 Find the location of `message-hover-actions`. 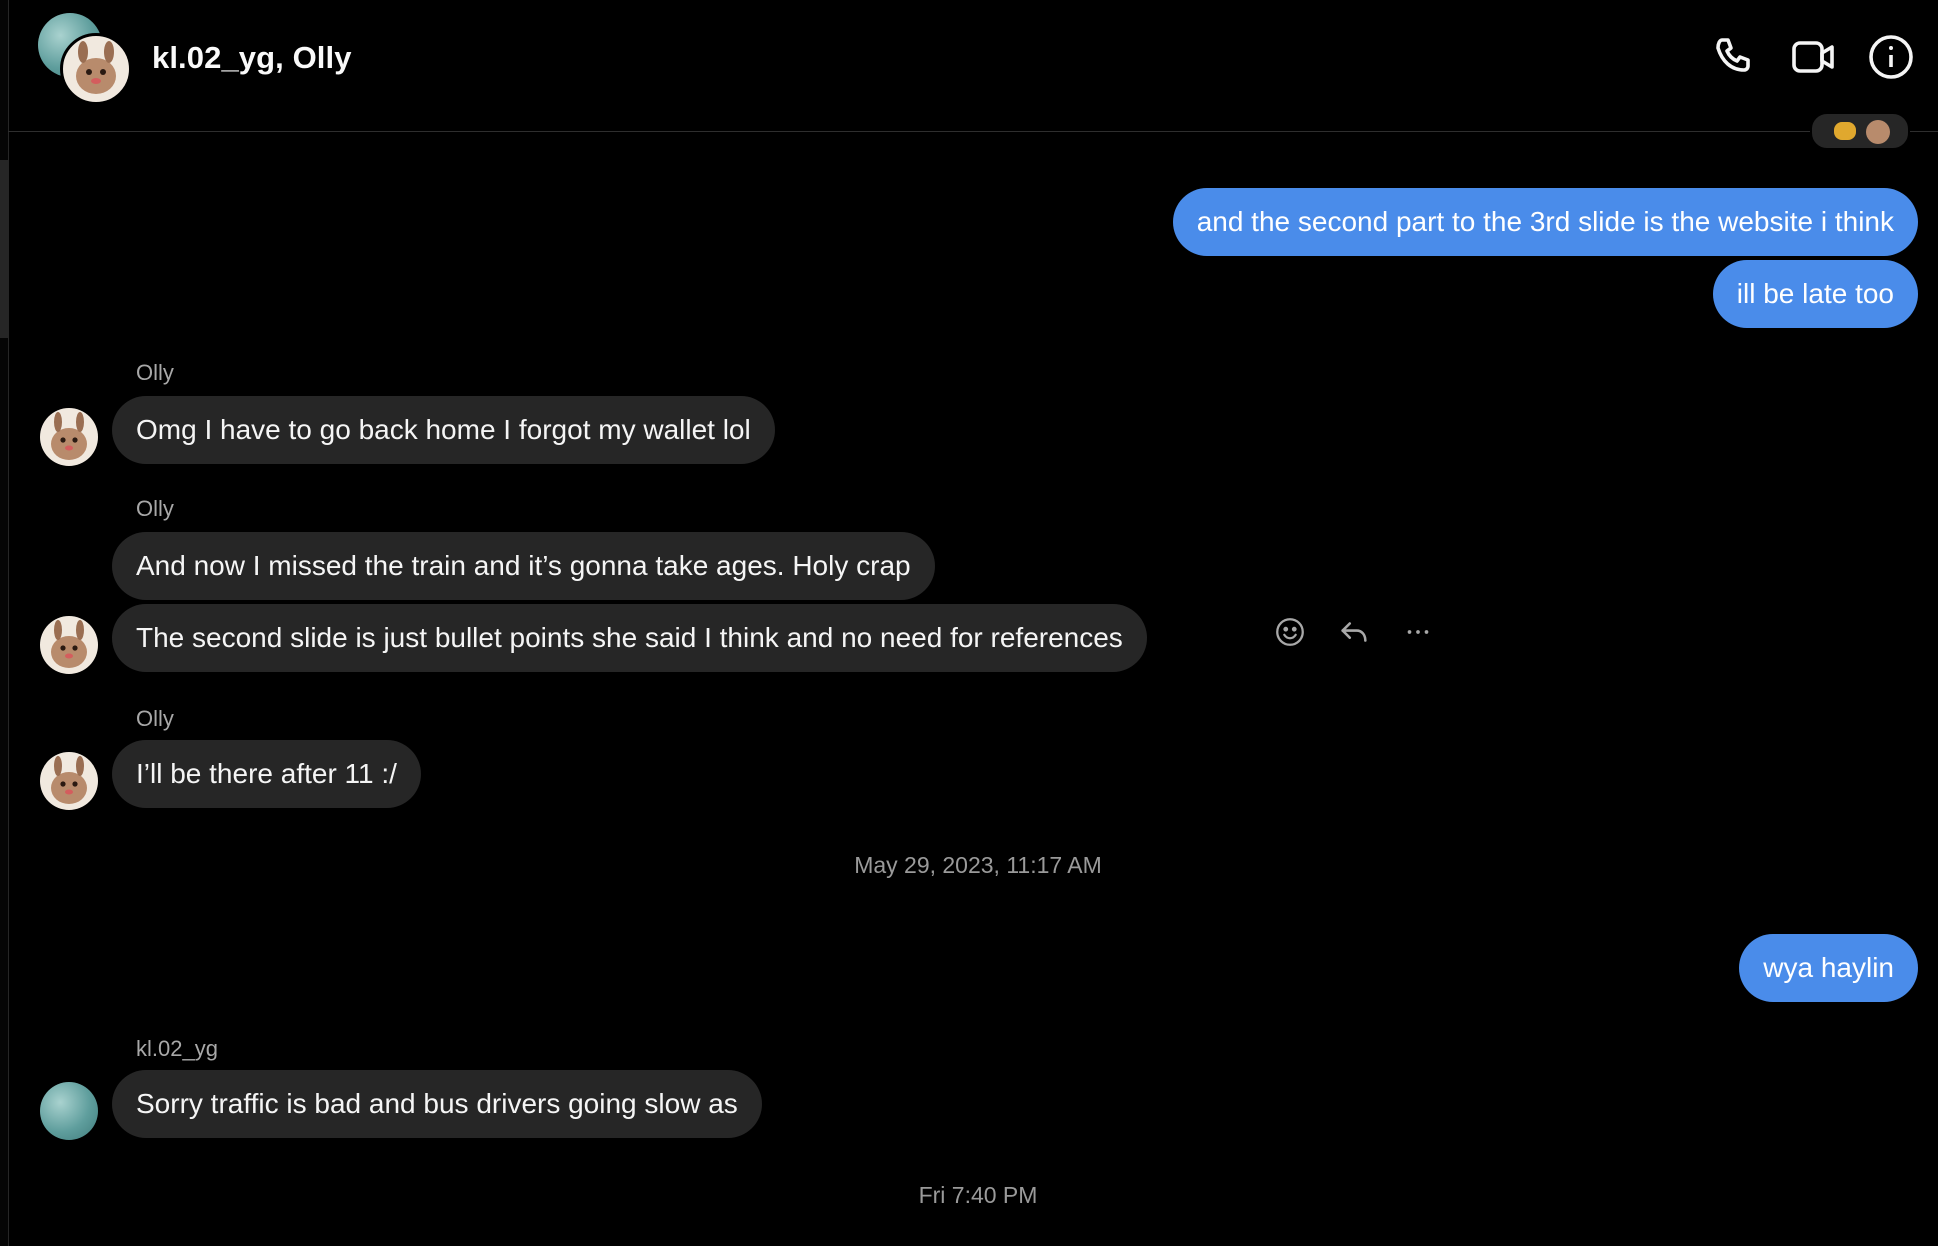

message-hover-actions is located at coordinates (1354, 632).